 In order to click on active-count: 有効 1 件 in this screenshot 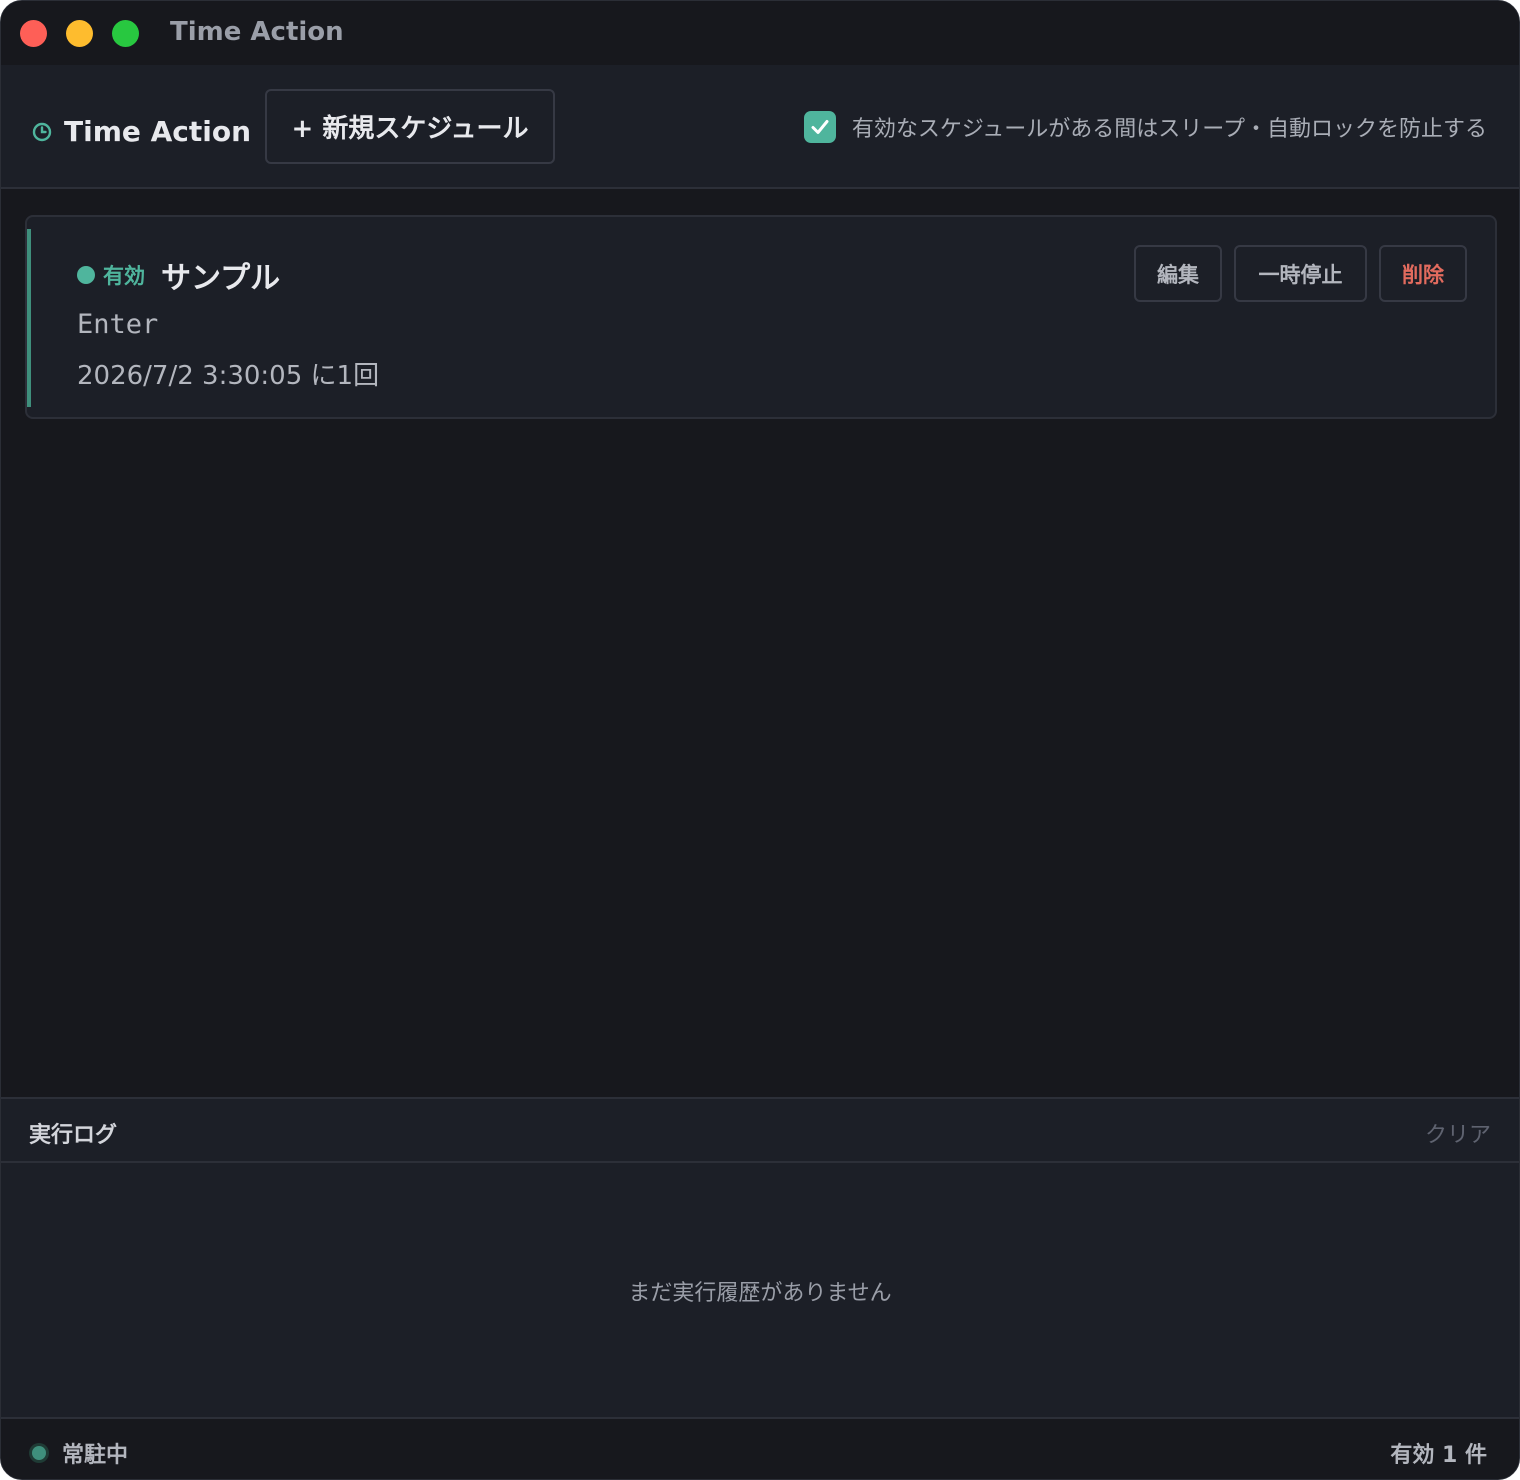, I will do `click(1438, 1455)`.